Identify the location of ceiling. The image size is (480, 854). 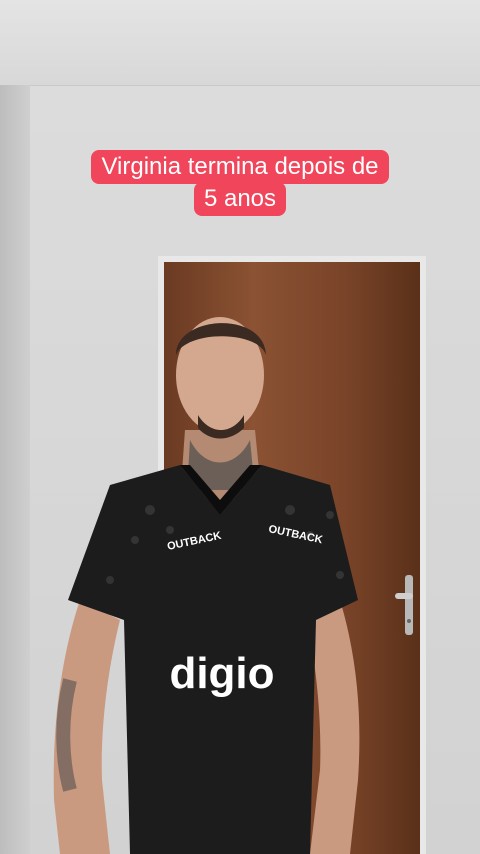
(240, 43).